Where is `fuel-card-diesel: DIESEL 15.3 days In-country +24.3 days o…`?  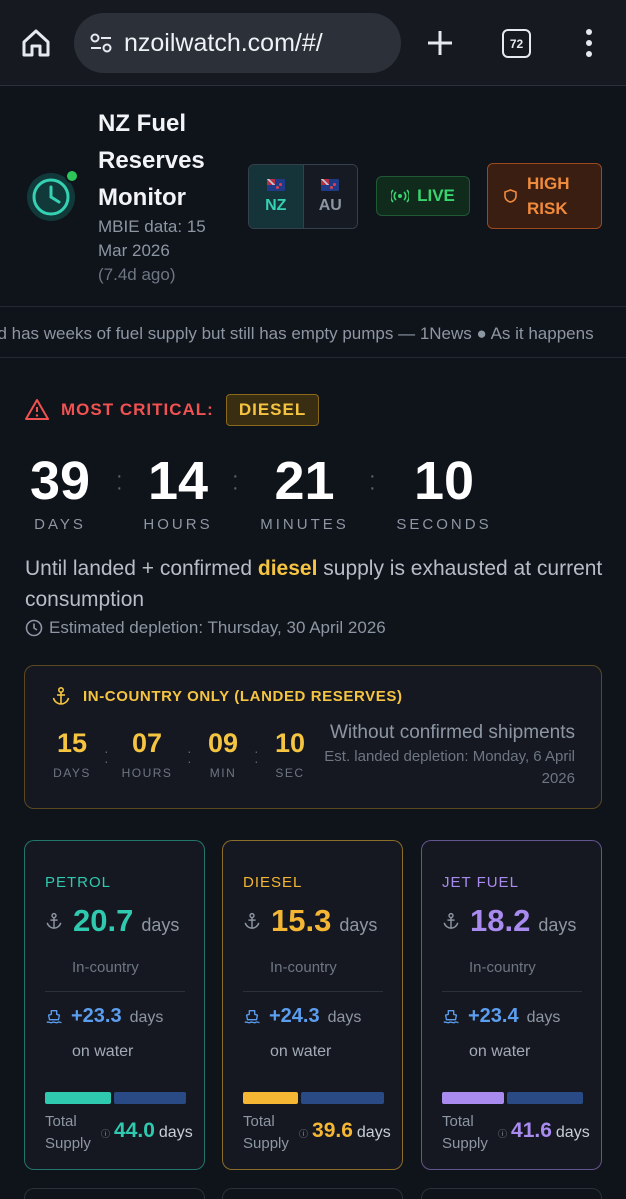 fuel-card-diesel: DIESEL 15.3 days In-country +24.3 days o… is located at coordinates (312, 1005).